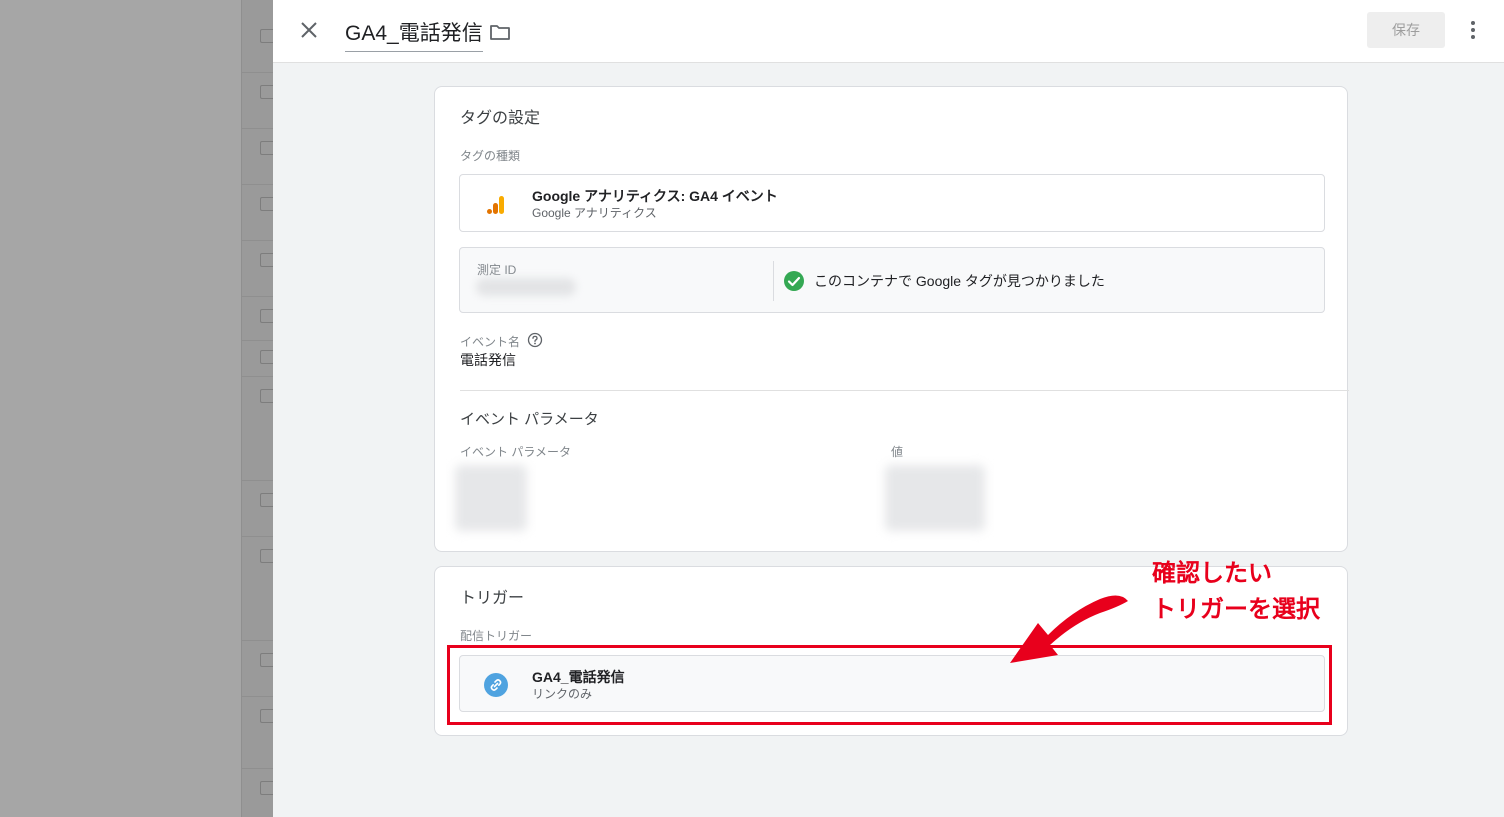 Image resolution: width=1504 pixels, height=817 pixels. I want to click on card-divider, so click(904, 390).